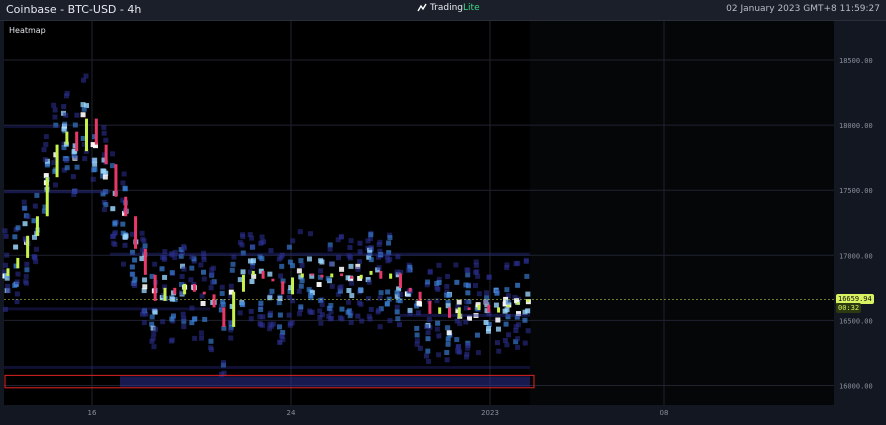 The width and height of the screenshot is (886, 425). Describe the element at coordinates (471, 8) in the screenshot. I see `brand-accent: Lite` at that location.